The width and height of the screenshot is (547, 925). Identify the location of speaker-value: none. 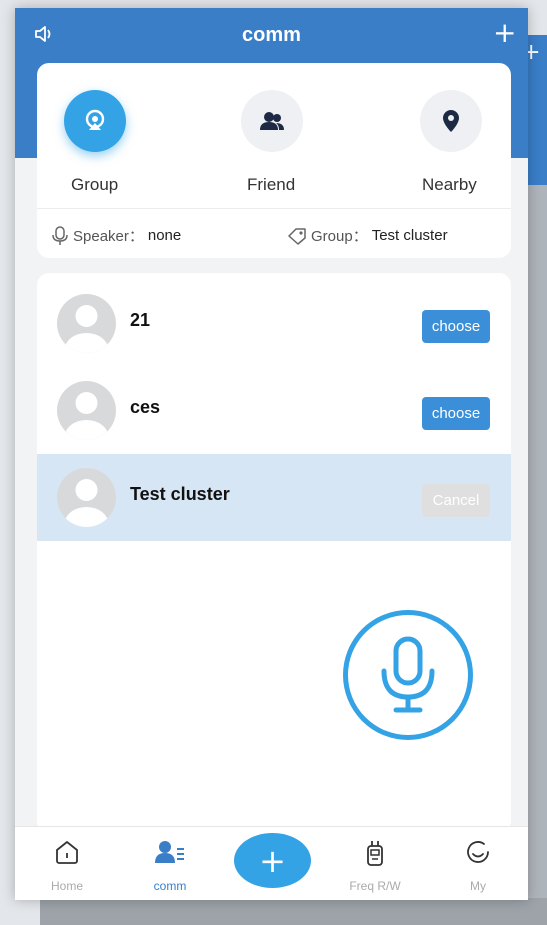
(164, 235).